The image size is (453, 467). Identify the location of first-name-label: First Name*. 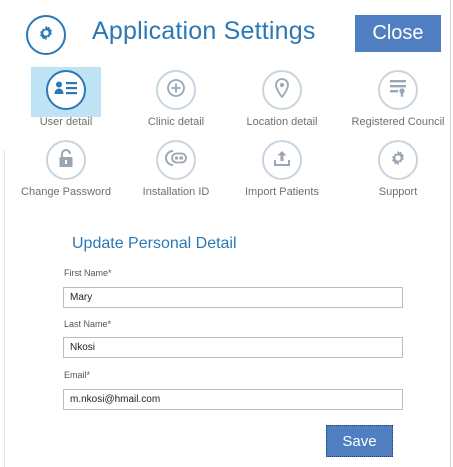
(88, 273).